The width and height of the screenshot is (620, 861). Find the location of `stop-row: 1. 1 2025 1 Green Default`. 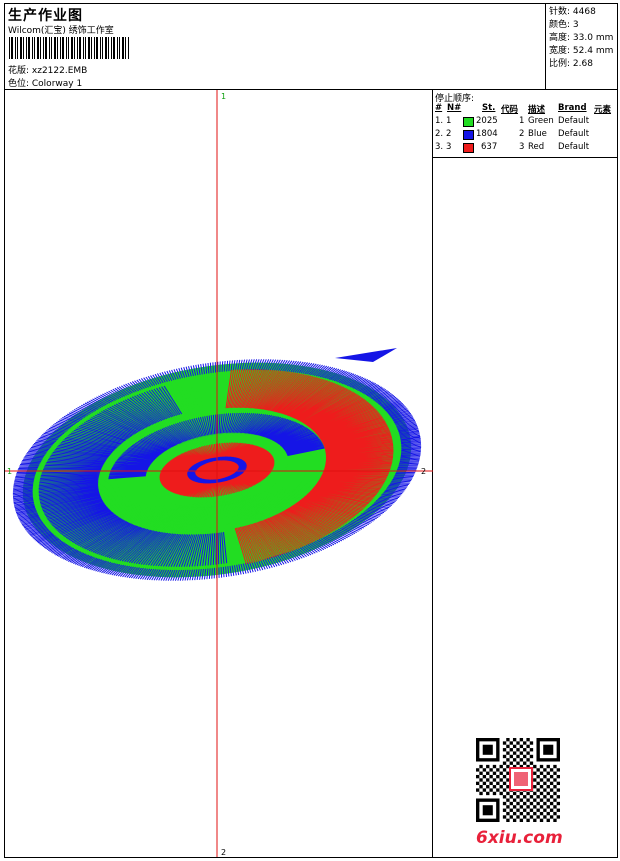

stop-row: 1. 1 2025 1 Green Default is located at coordinates (525, 122).